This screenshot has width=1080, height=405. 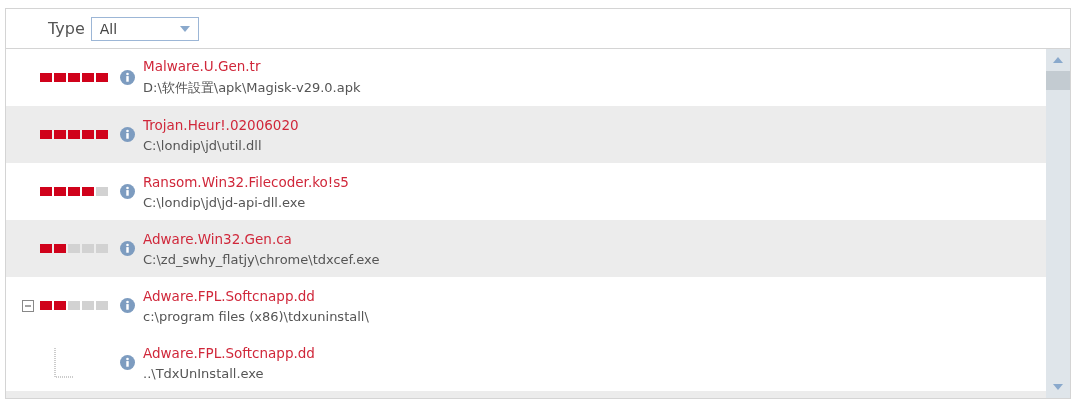 What do you see at coordinates (1058, 387) in the screenshot?
I see `scroll-down-icon` at bounding box center [1058, 387].